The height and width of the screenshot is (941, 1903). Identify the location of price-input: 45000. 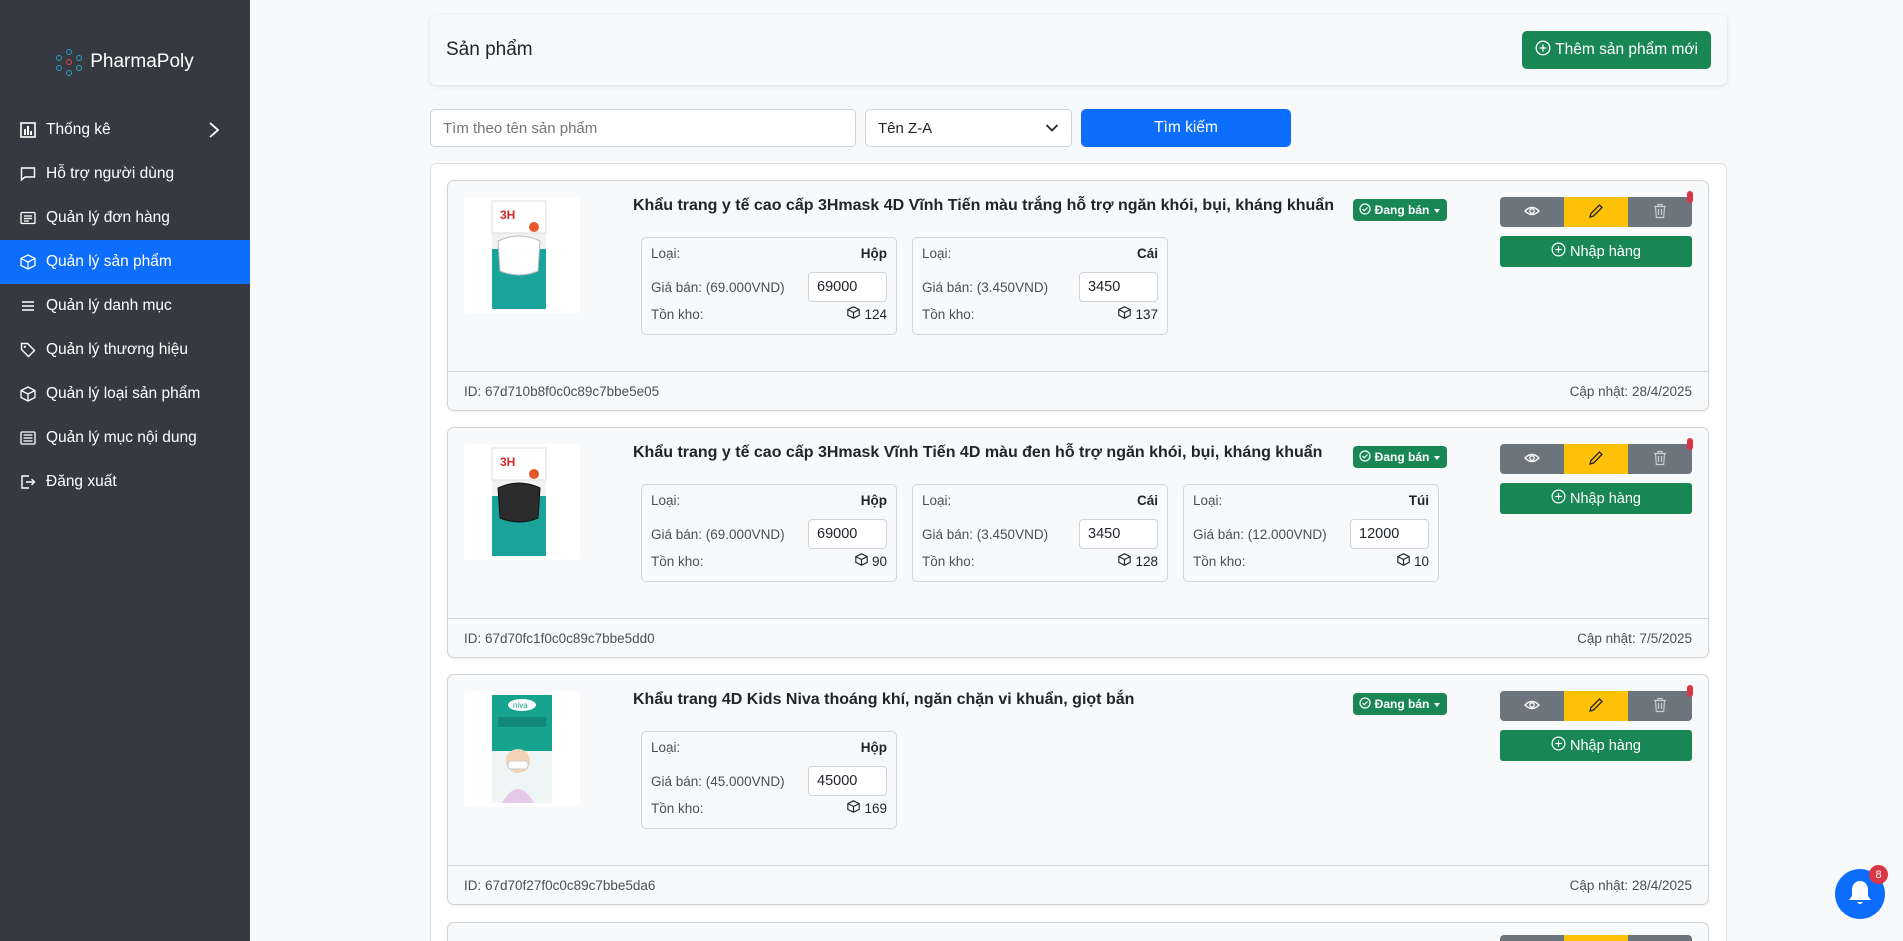
(847, 781).